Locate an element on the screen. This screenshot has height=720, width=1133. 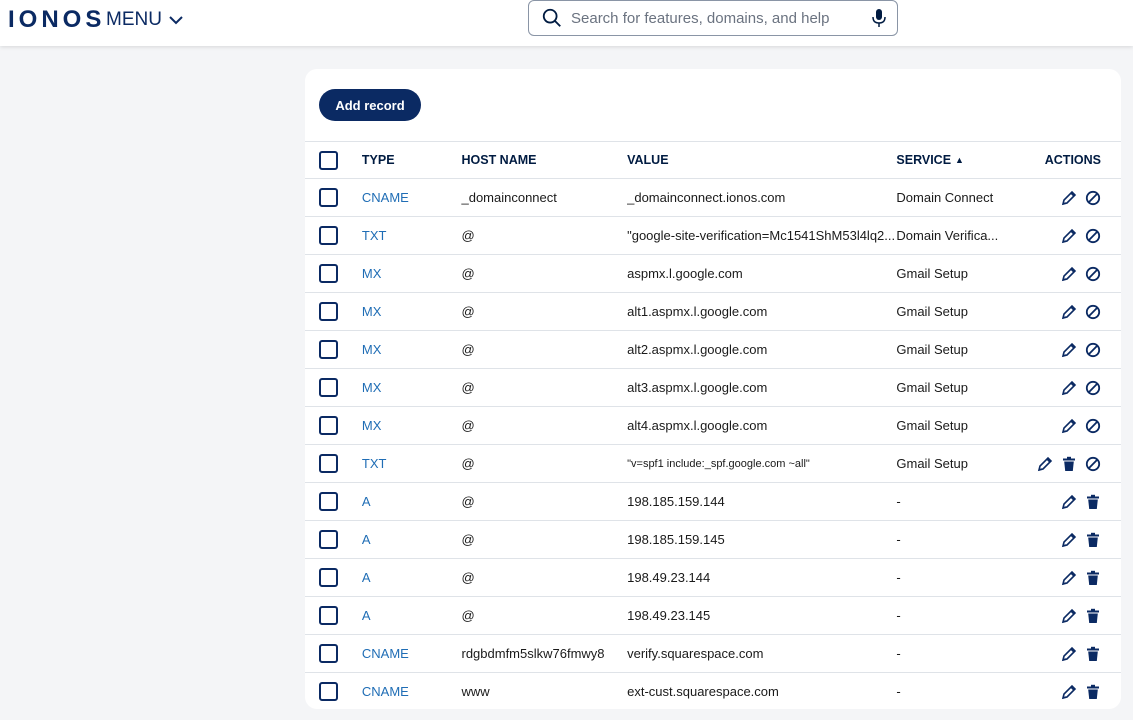
sort-ascending-icon: ▲ is located at coordinates (959, 160).